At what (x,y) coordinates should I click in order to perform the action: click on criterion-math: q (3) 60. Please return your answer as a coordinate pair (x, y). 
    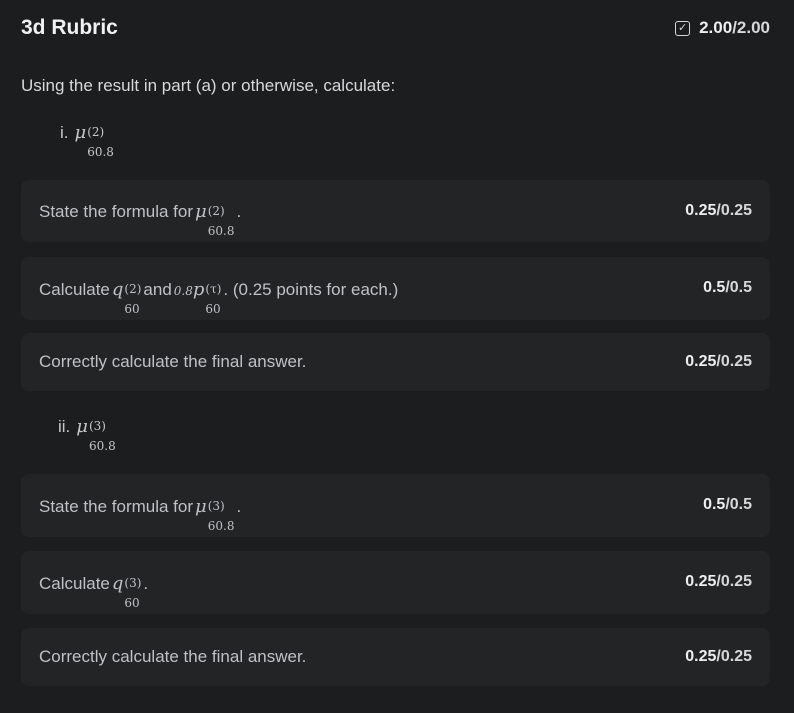
    Looking at the image, I should click on (126, 591).